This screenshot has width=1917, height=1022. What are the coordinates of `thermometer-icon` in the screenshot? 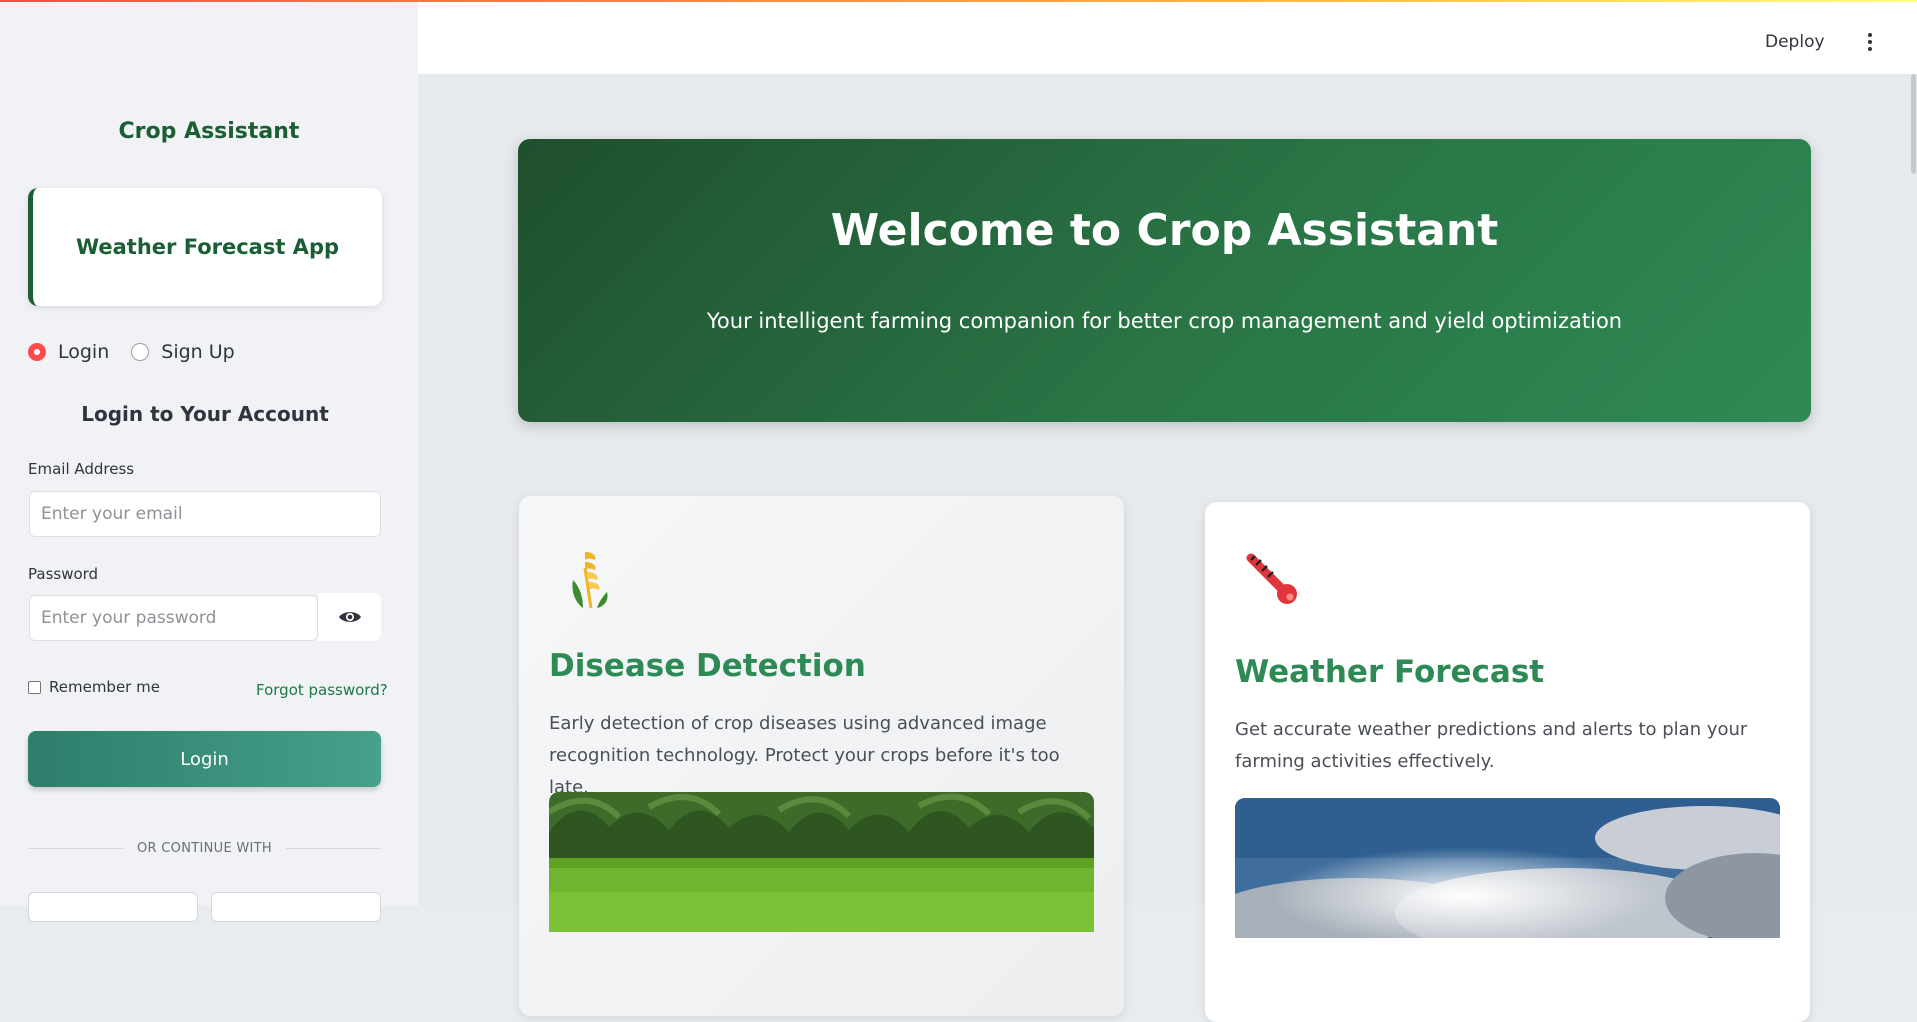 It's located at (1271, 578).